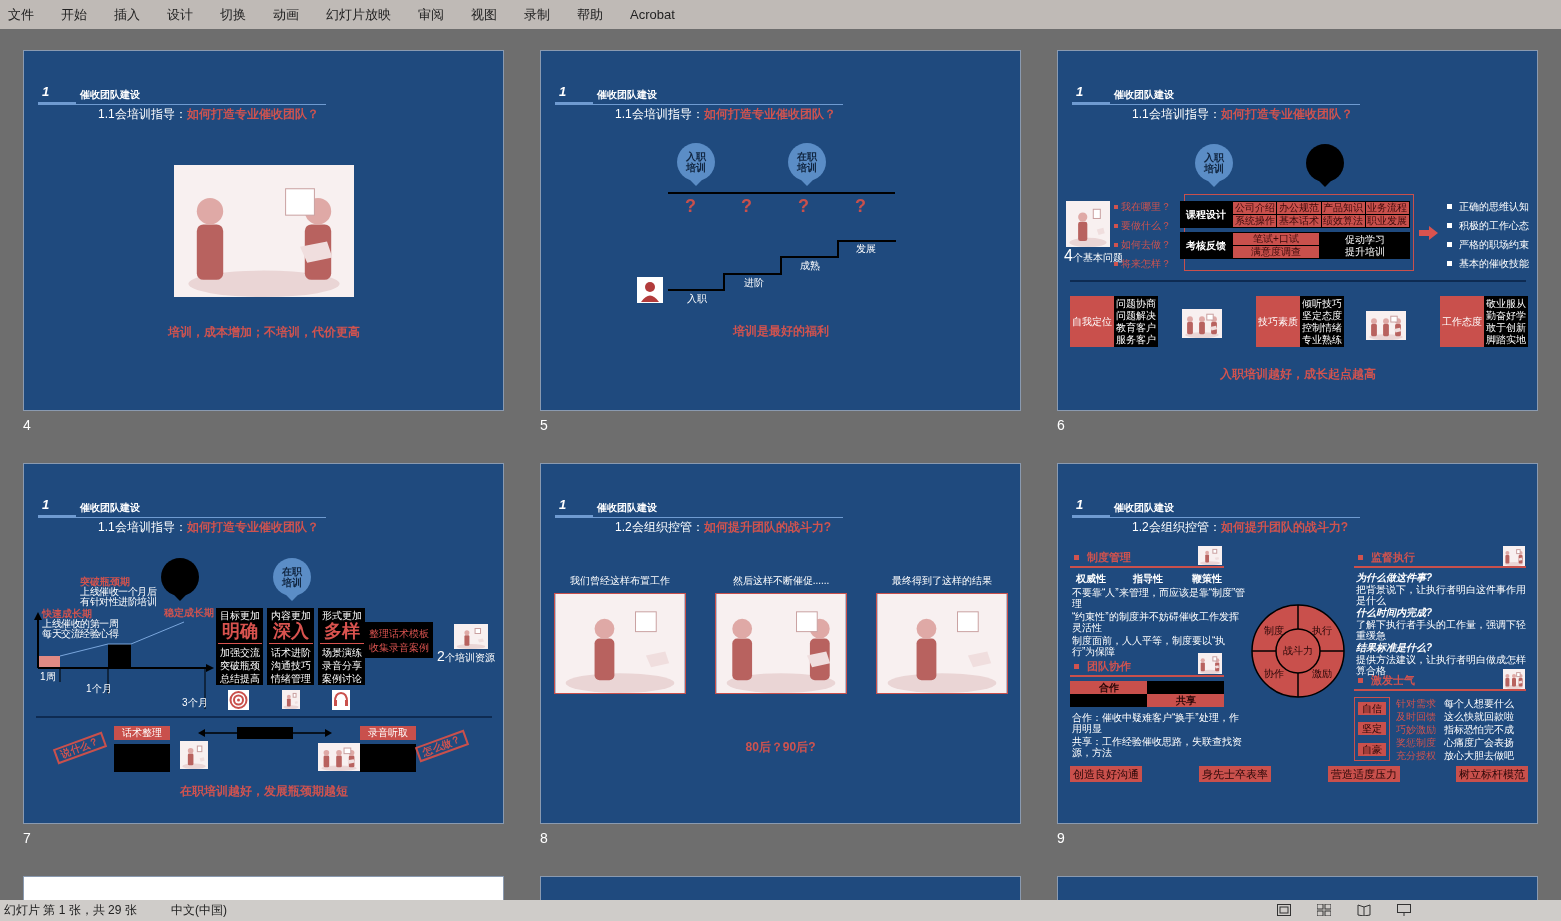 This screenshot has width=1561, height=921. What do you see at coordinates (1365, 251) in the screenshot?
I see `review-note: 提升培训` at bounding box center [1365, 251].